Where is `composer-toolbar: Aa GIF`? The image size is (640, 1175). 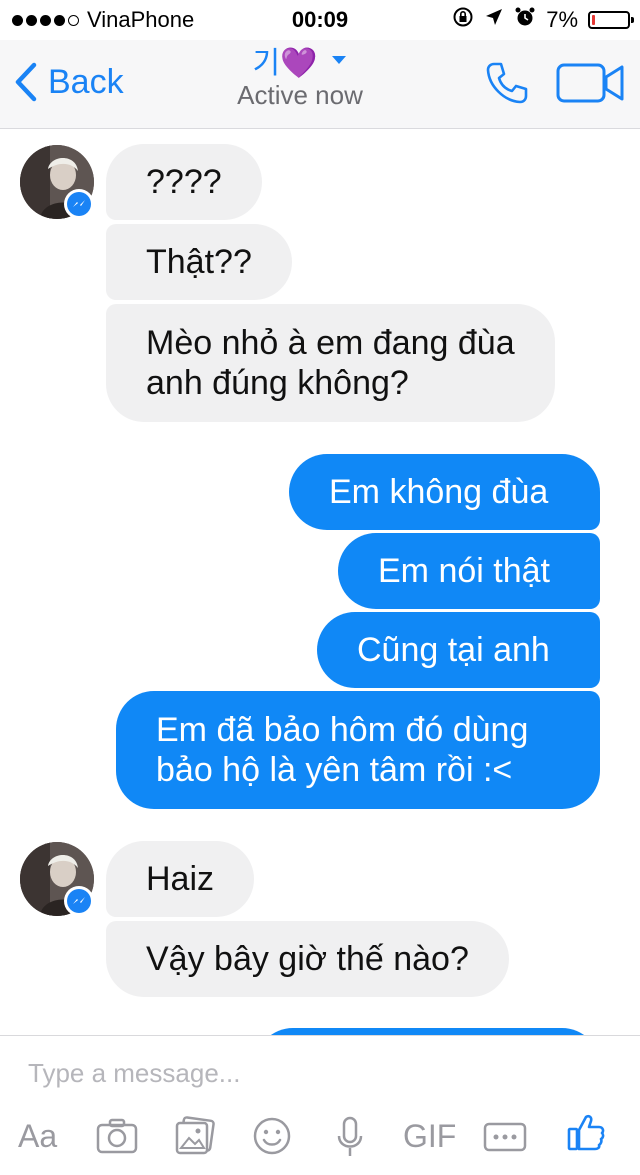 composer-toolbar: Aa GIF is located at coordinates (320, 1141).